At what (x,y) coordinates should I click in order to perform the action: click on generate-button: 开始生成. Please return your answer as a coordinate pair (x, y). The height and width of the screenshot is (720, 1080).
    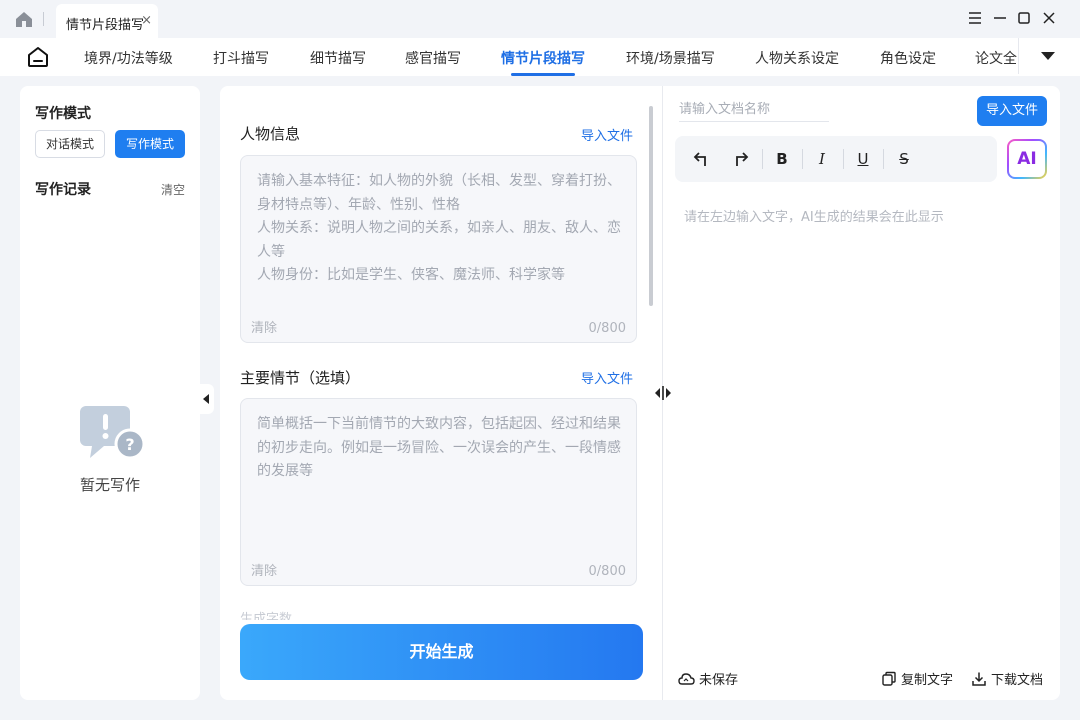
    Looking at the image, I should click on (441, 652).